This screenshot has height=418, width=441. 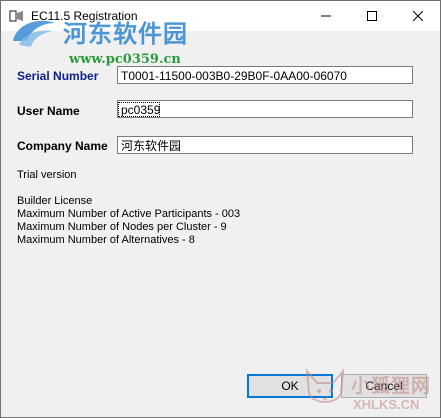 What do you see at coordinates (265, 109) in the screenshot?
I see `user-name-field: pc0359` at bounding box center [265, 109].